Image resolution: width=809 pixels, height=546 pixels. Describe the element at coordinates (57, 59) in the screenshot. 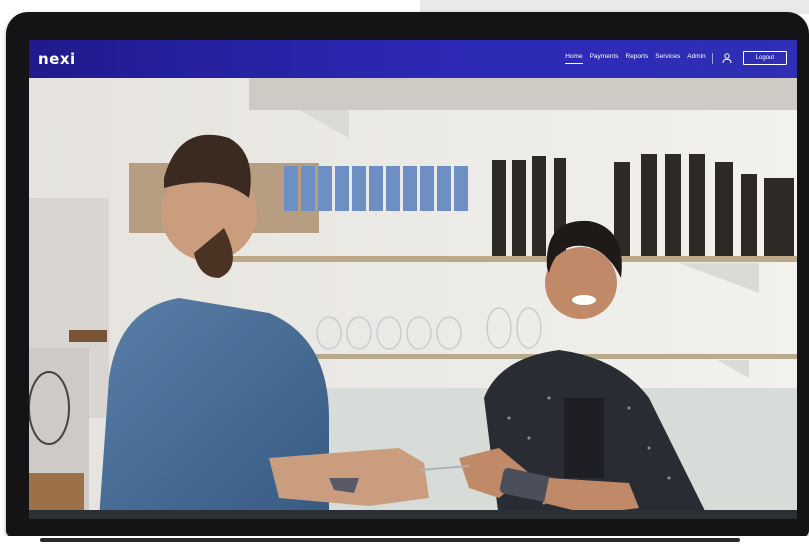

I see `nexi-logo: nexi` at that location.